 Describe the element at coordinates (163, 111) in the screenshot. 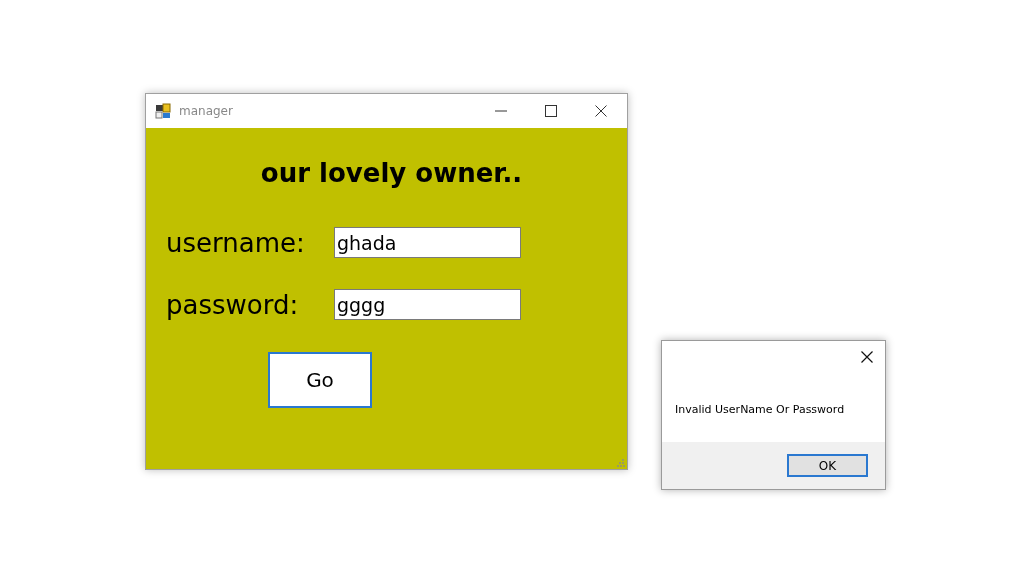

I see `app-icon` at that location.